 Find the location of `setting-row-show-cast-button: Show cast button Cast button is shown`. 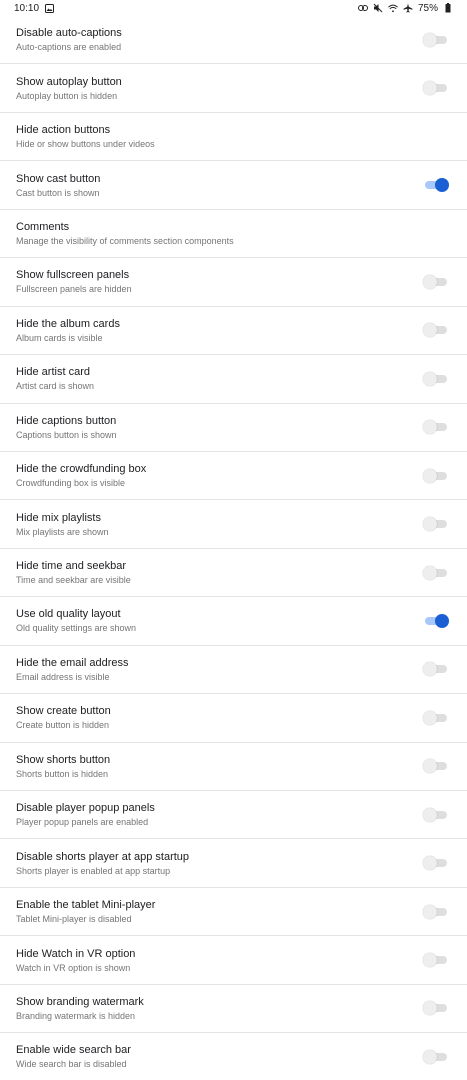

setting-row-show-cast-button: Show cast button Cast button is shown is located at coordinates (233, 185).